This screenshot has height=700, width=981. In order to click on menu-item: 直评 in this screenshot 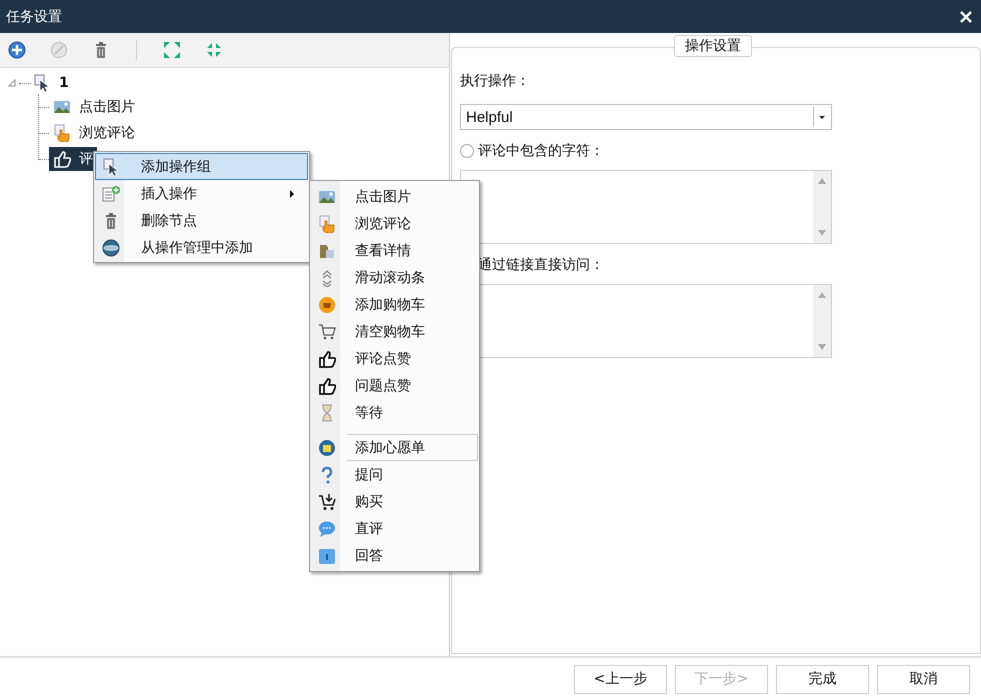, I will do `click(394, 528)`.